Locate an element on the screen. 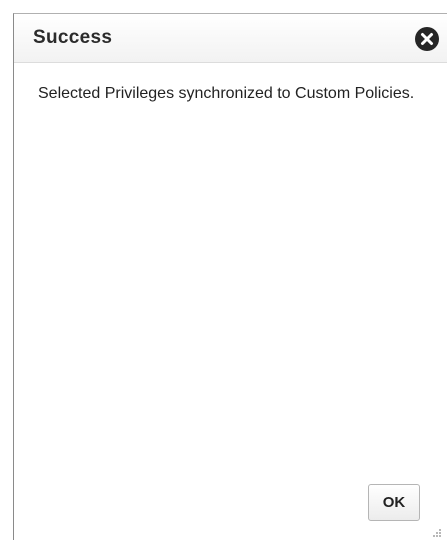 The height and width of the screenshot is (545, 447). dialog-title: Success is located at coordinates (73, 37).